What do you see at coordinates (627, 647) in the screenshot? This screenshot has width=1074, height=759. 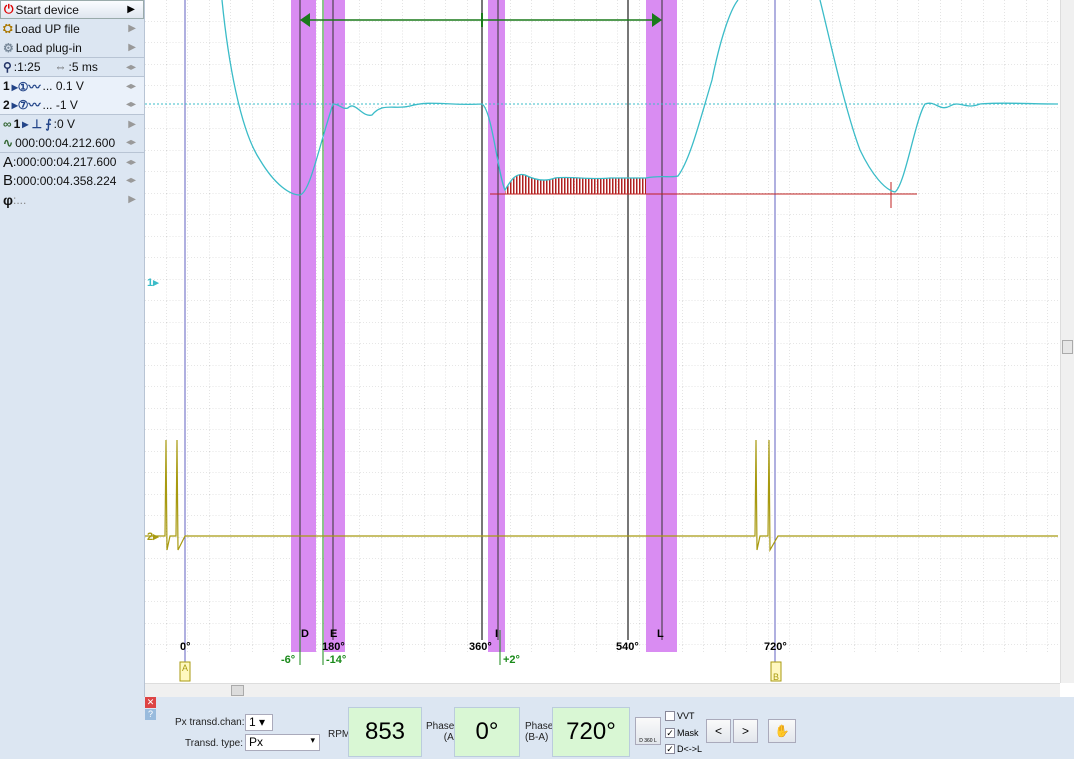 I see `degree-label-540: 540°` at bounding box center [627, 647].